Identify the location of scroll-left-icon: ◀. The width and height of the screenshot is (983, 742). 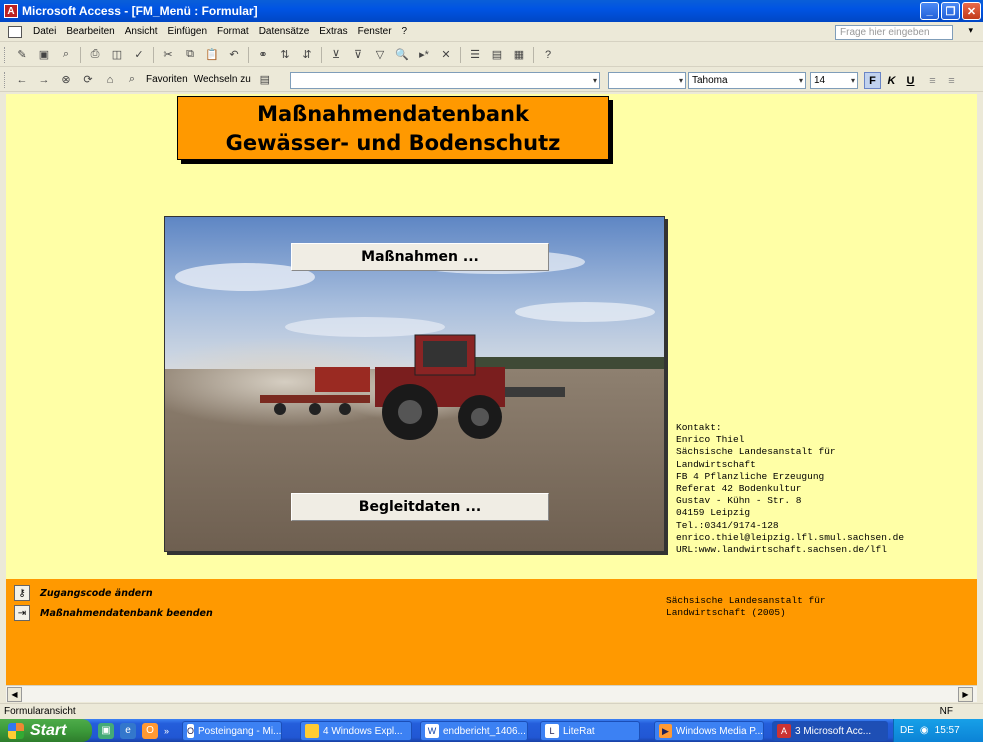
(14, 694).